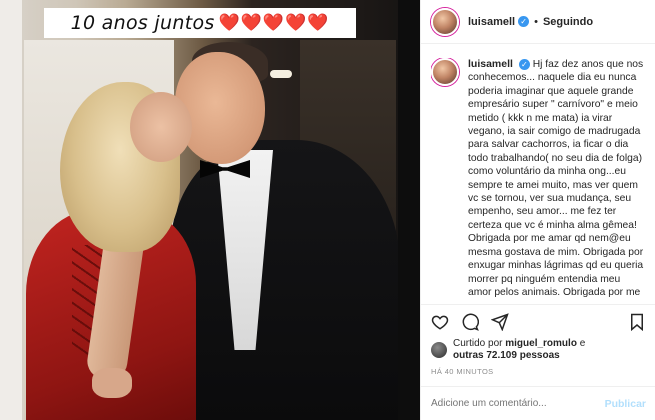 The height and width of the screenshot is (420, 655). What do you see at coordinates (11, 210) in the screenshot?
I see `photo-frame-left` at bounding box center [11, 210].